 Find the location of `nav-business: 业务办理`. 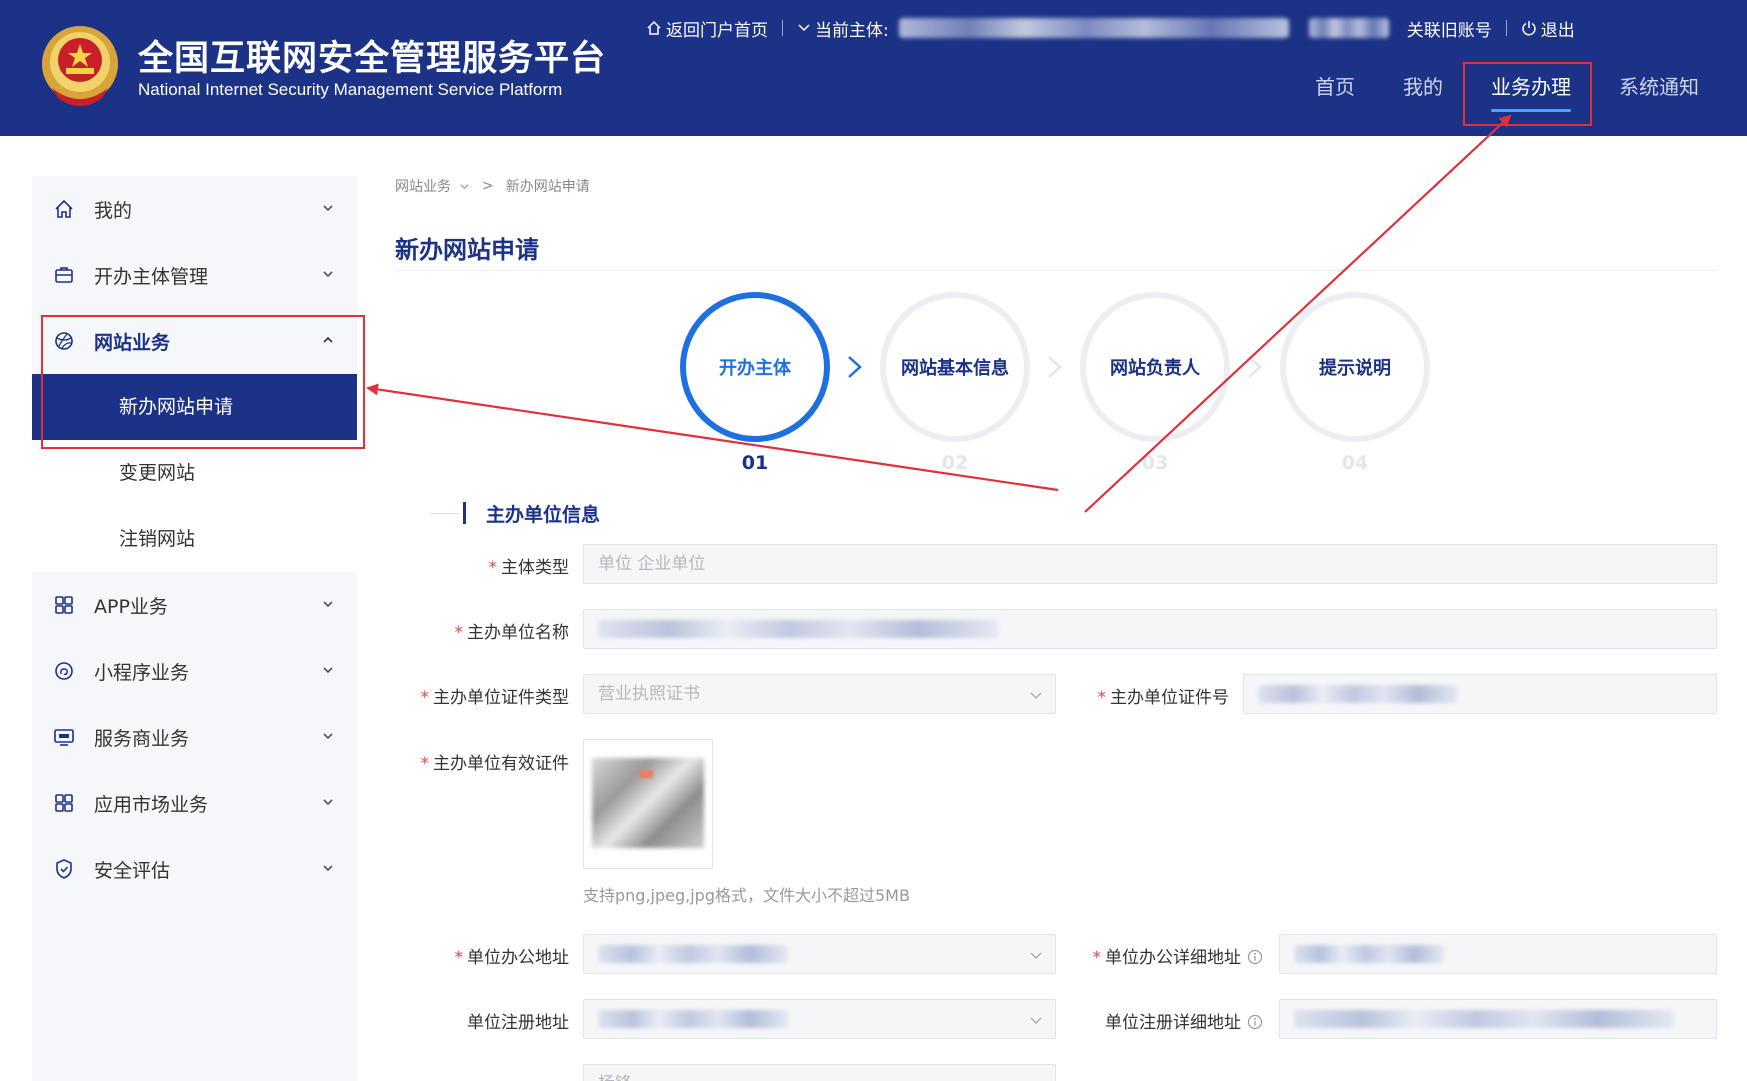

nav-business: 业务办理 is located at coordinates (1531, 87).